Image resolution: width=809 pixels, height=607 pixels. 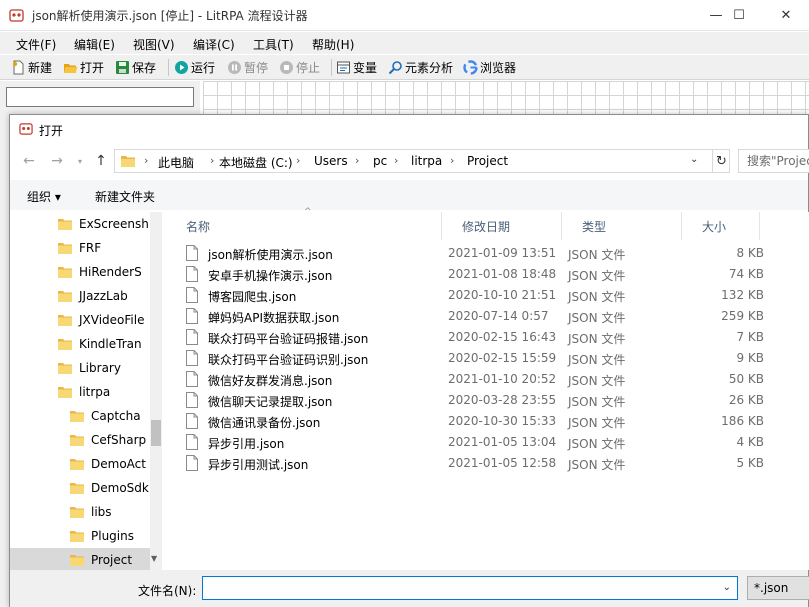 What do you see at coordinates (299, 67) in the screenshot?
I see `stop-button: 停止` at bounding box center [299, 67].